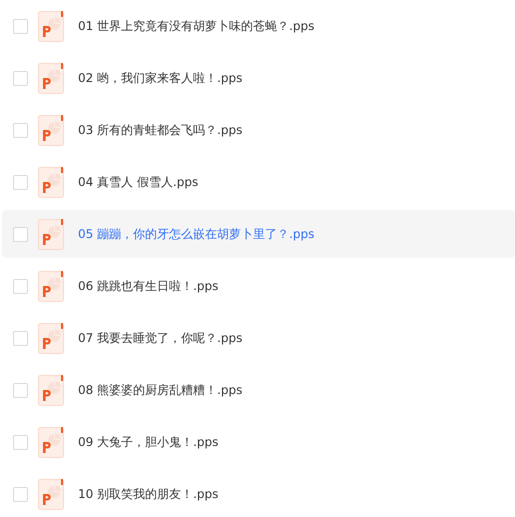 The height and width of the screenshot is (517, 515). I want to click on file-name: 06 跳跳也有生日啦！.pps, so click(148, 286).